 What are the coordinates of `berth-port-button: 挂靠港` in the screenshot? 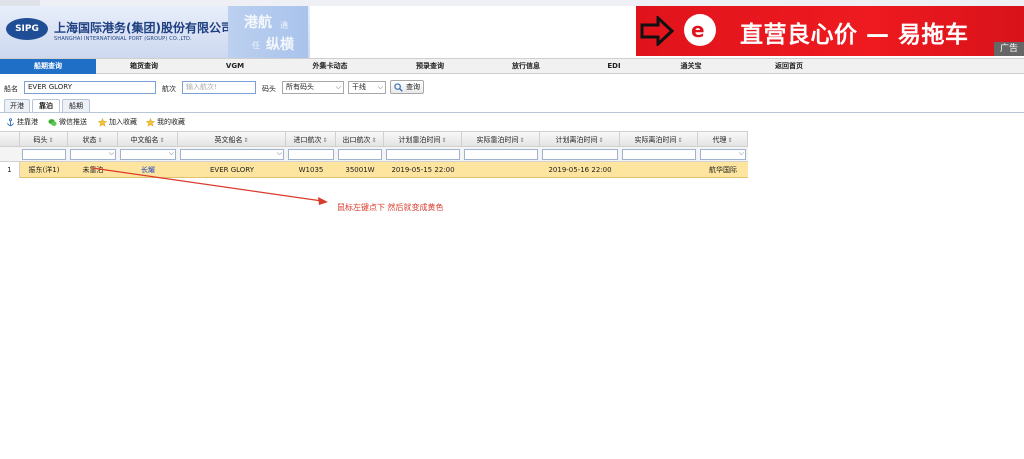 It's located at (22, 122).